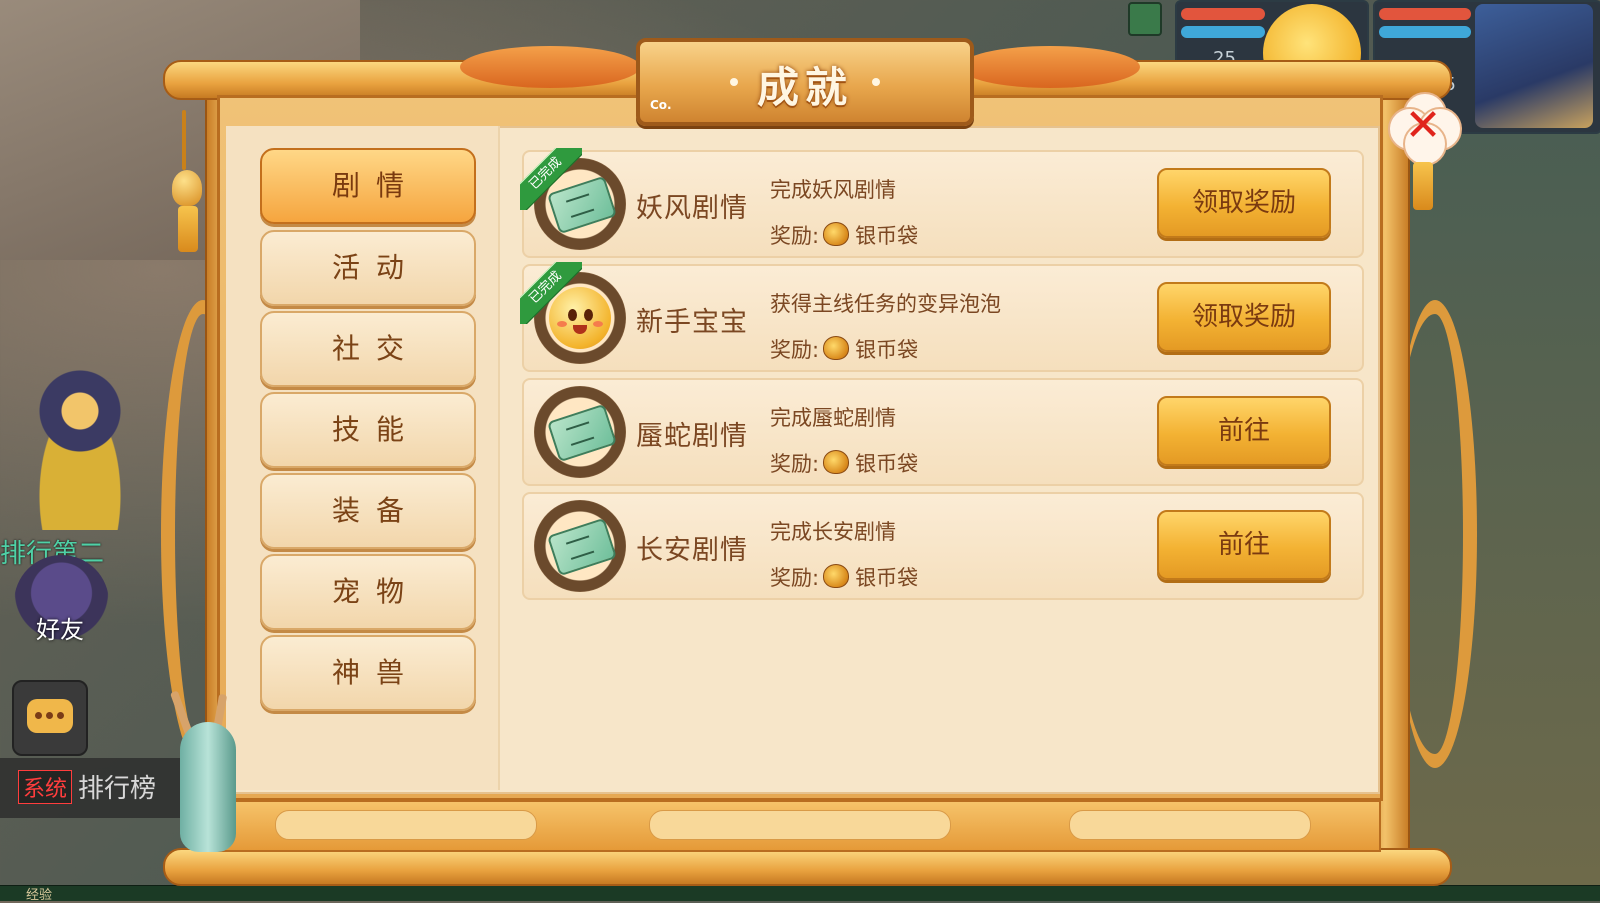 The height and width of the screenshot is (903, 1600). What do you see at coordinates (1425, 32) in the screenshot?
I see `player-mp-bar` at bounding box center [1425, 32].